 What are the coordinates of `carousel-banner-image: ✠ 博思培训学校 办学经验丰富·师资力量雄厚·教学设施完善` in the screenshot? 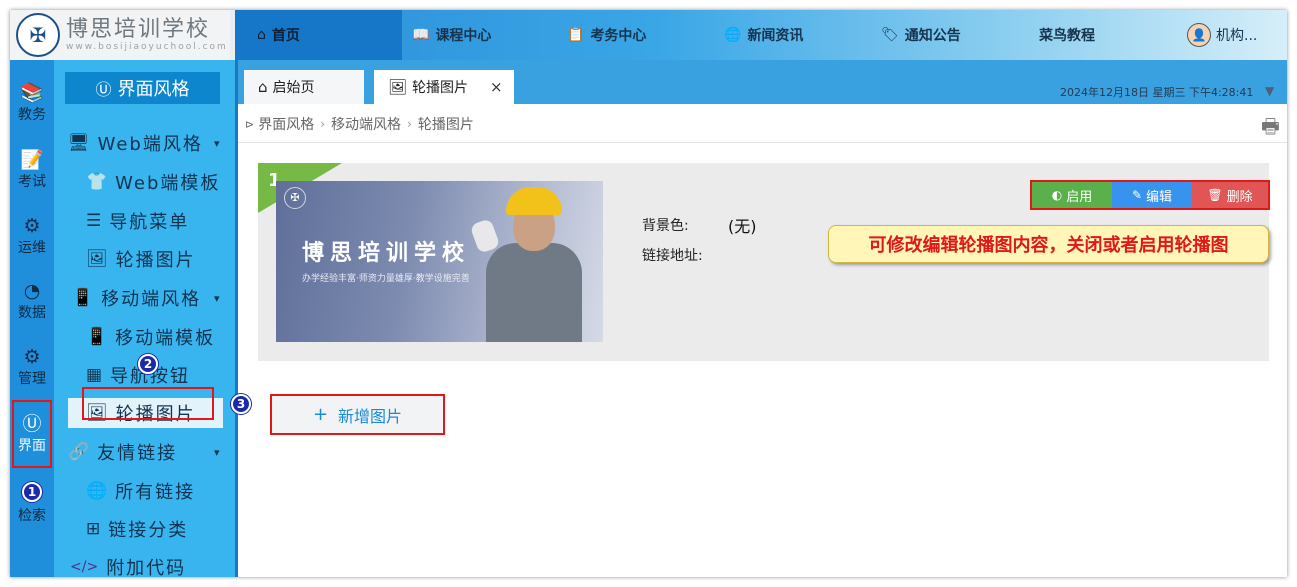 It's located at (439, 261).